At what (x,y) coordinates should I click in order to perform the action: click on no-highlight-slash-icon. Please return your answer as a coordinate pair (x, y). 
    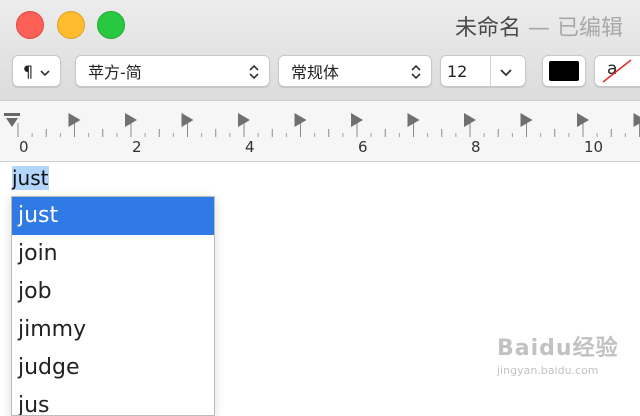
    Looking at the image, I should click on (617, 71).